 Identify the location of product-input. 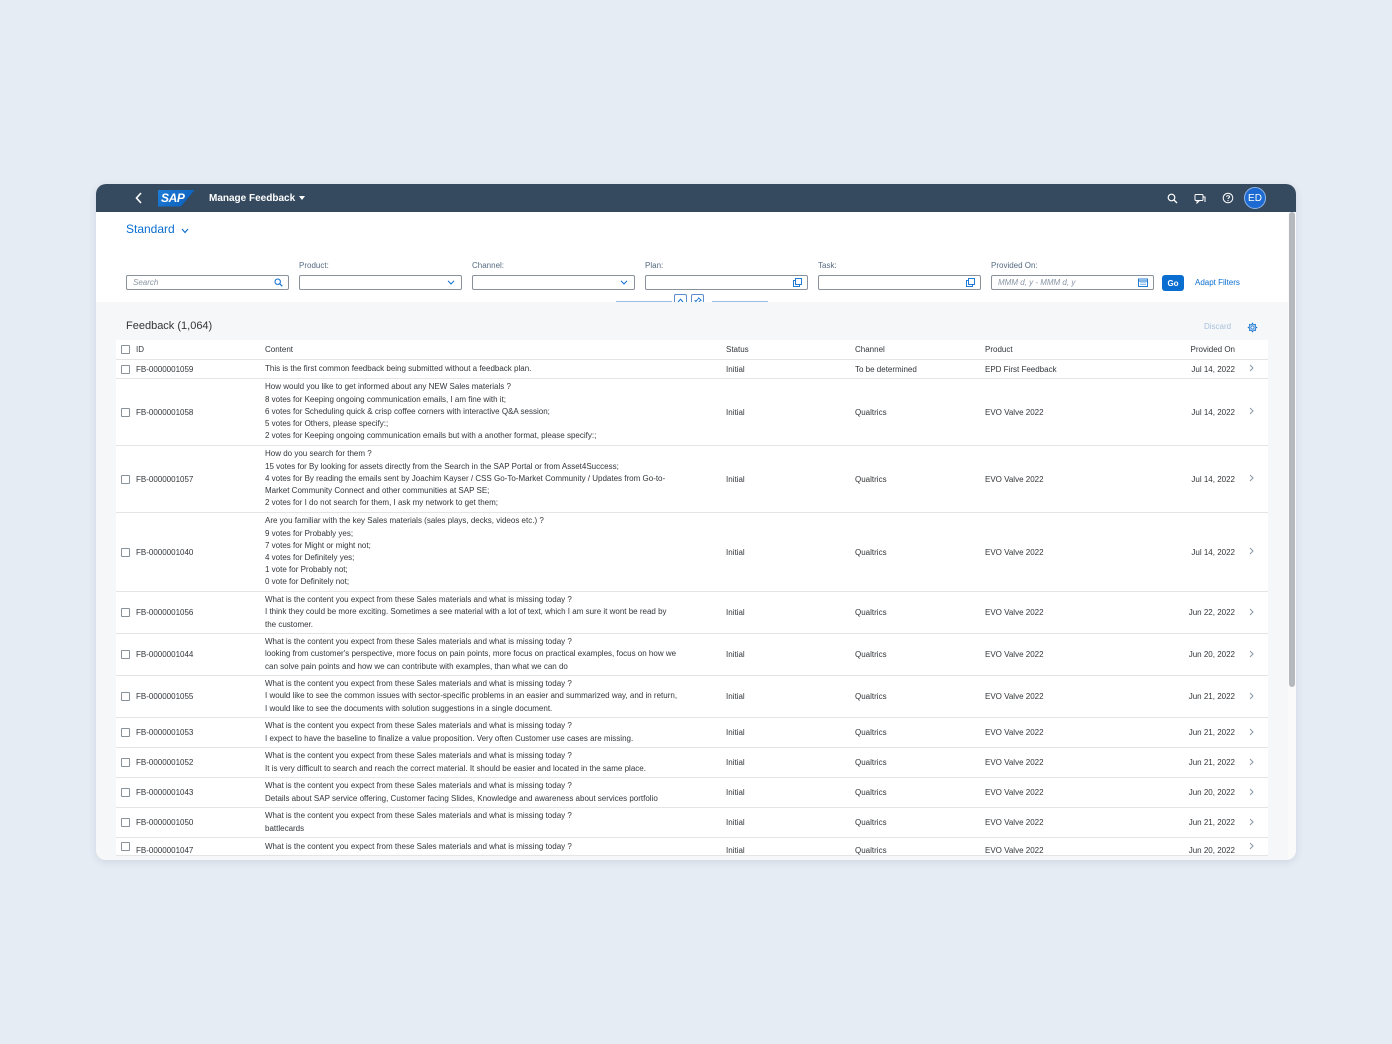
(371, 282).